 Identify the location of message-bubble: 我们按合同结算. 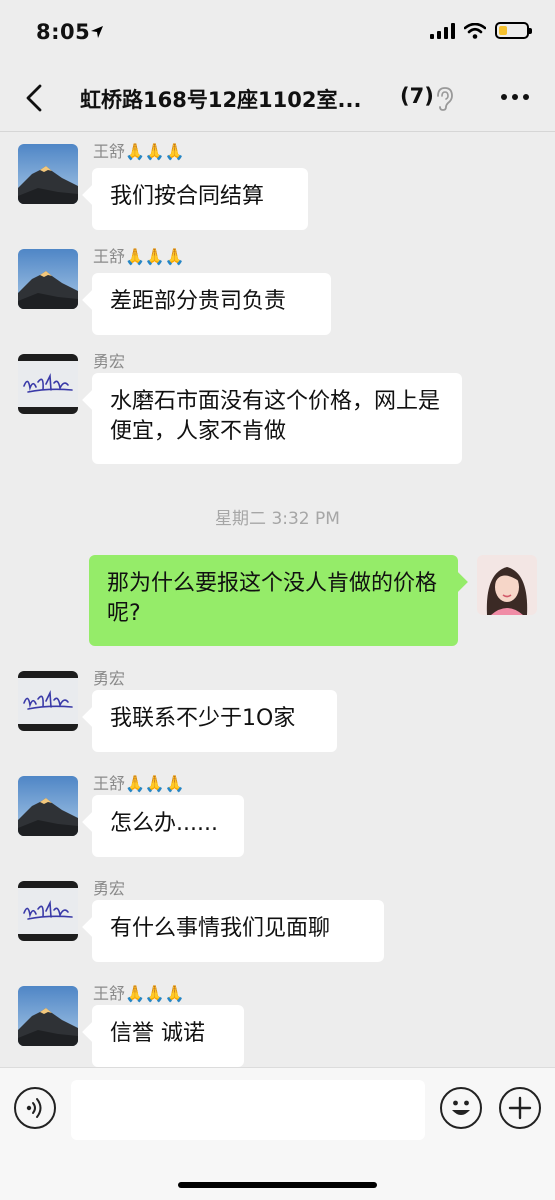
(200, 199).